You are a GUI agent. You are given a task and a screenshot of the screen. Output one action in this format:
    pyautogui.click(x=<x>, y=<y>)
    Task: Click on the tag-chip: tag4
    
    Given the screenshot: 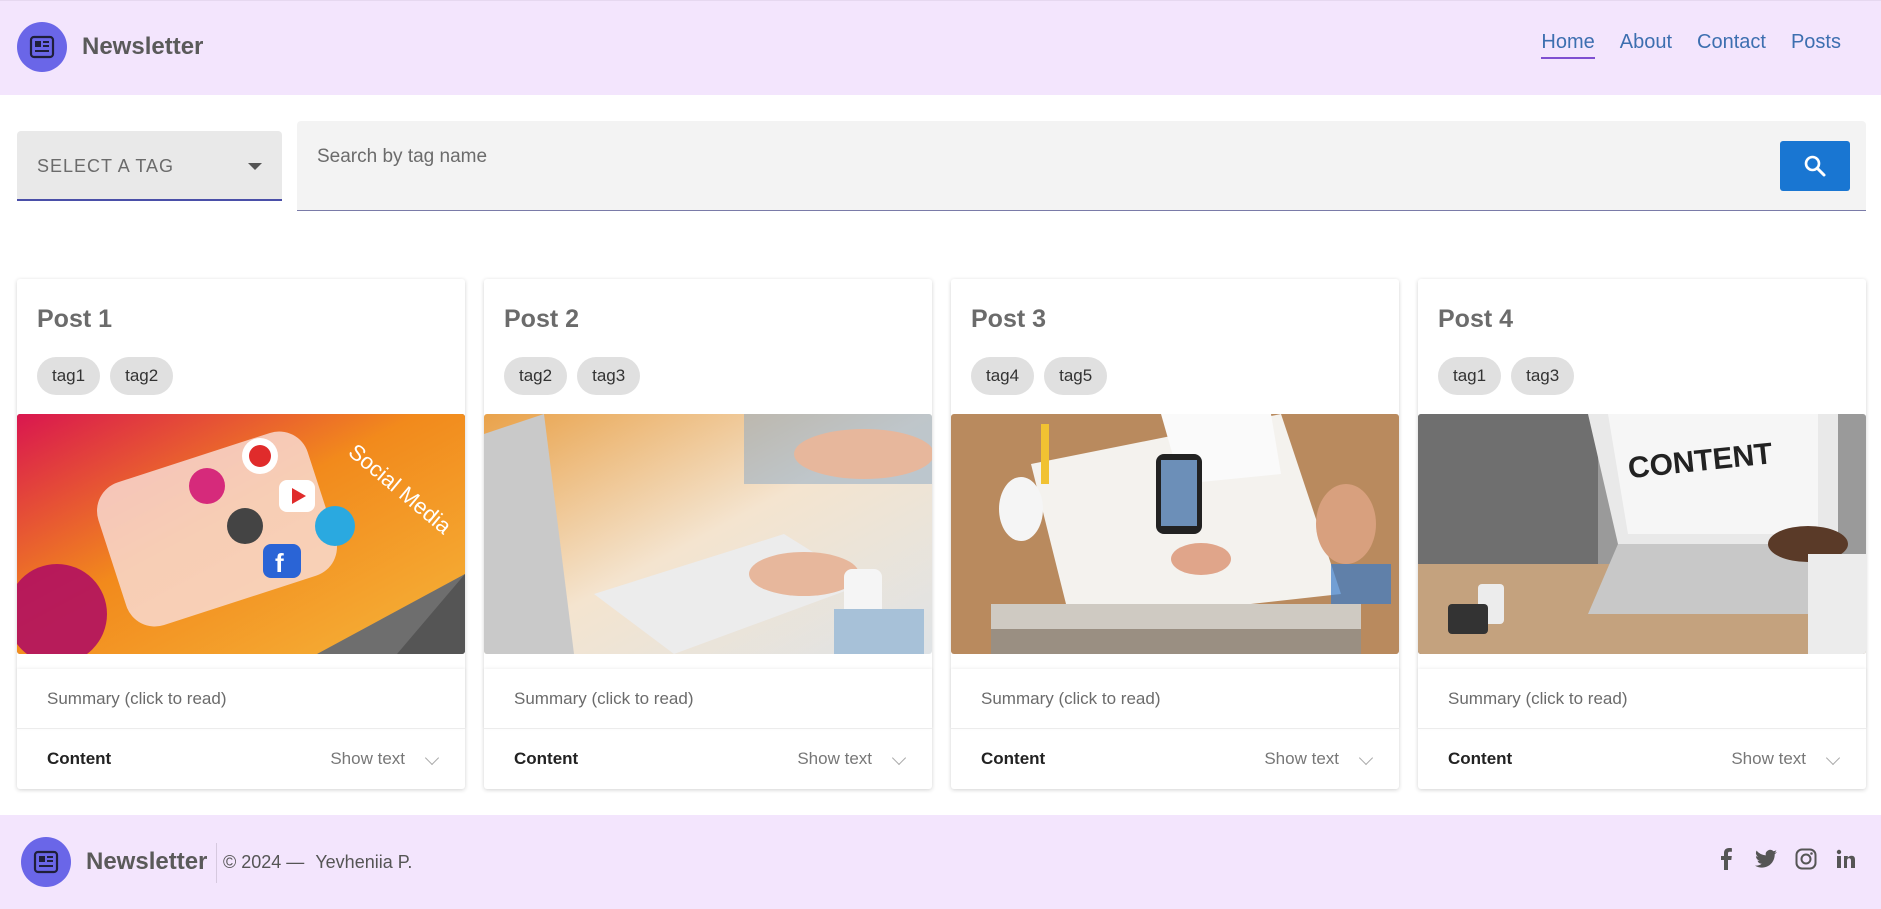 What is the action you would take?
    pyautogui.click(x=1003, y=376)
    